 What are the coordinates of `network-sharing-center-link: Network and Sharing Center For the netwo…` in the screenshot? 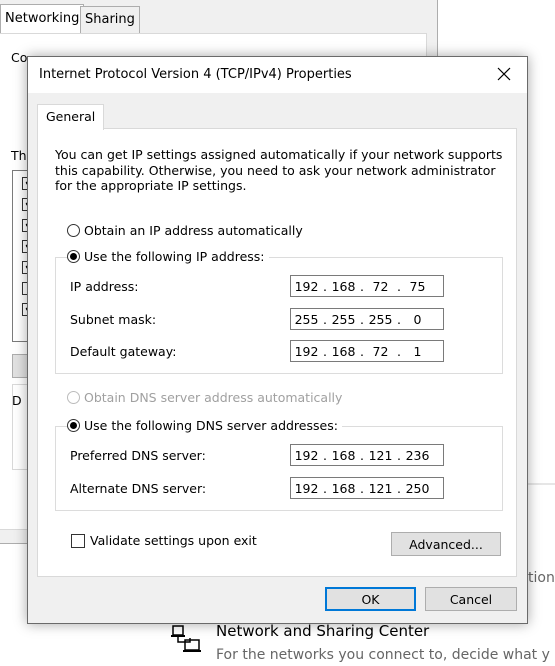 It's located at (362, 644).